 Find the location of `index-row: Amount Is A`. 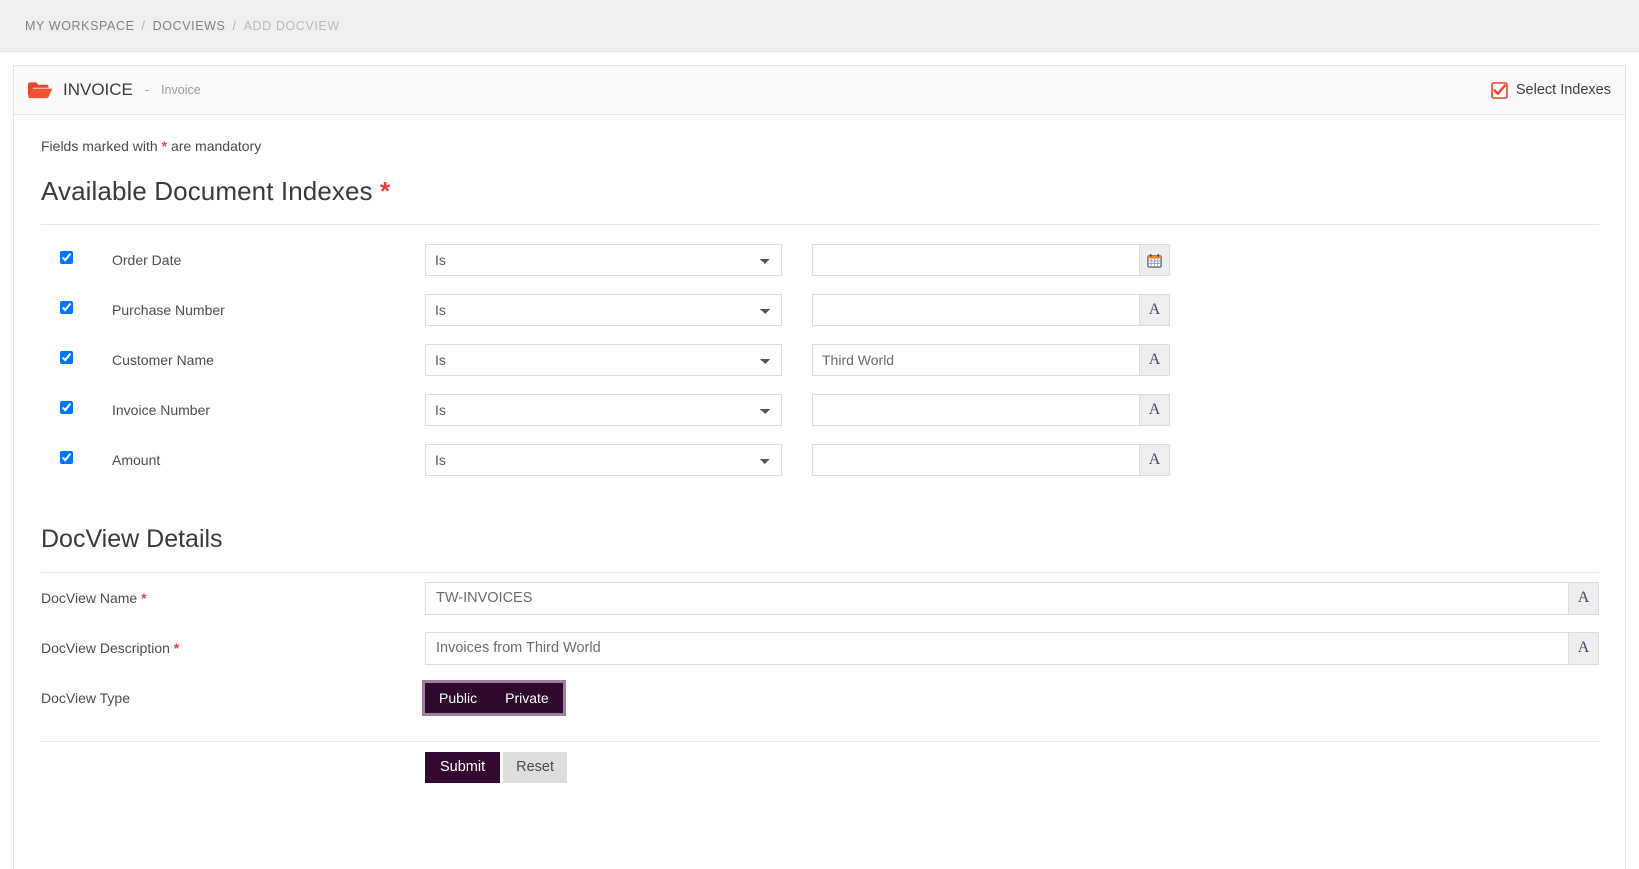

index-row: Amount Is A is located at coordinates (819, 460).